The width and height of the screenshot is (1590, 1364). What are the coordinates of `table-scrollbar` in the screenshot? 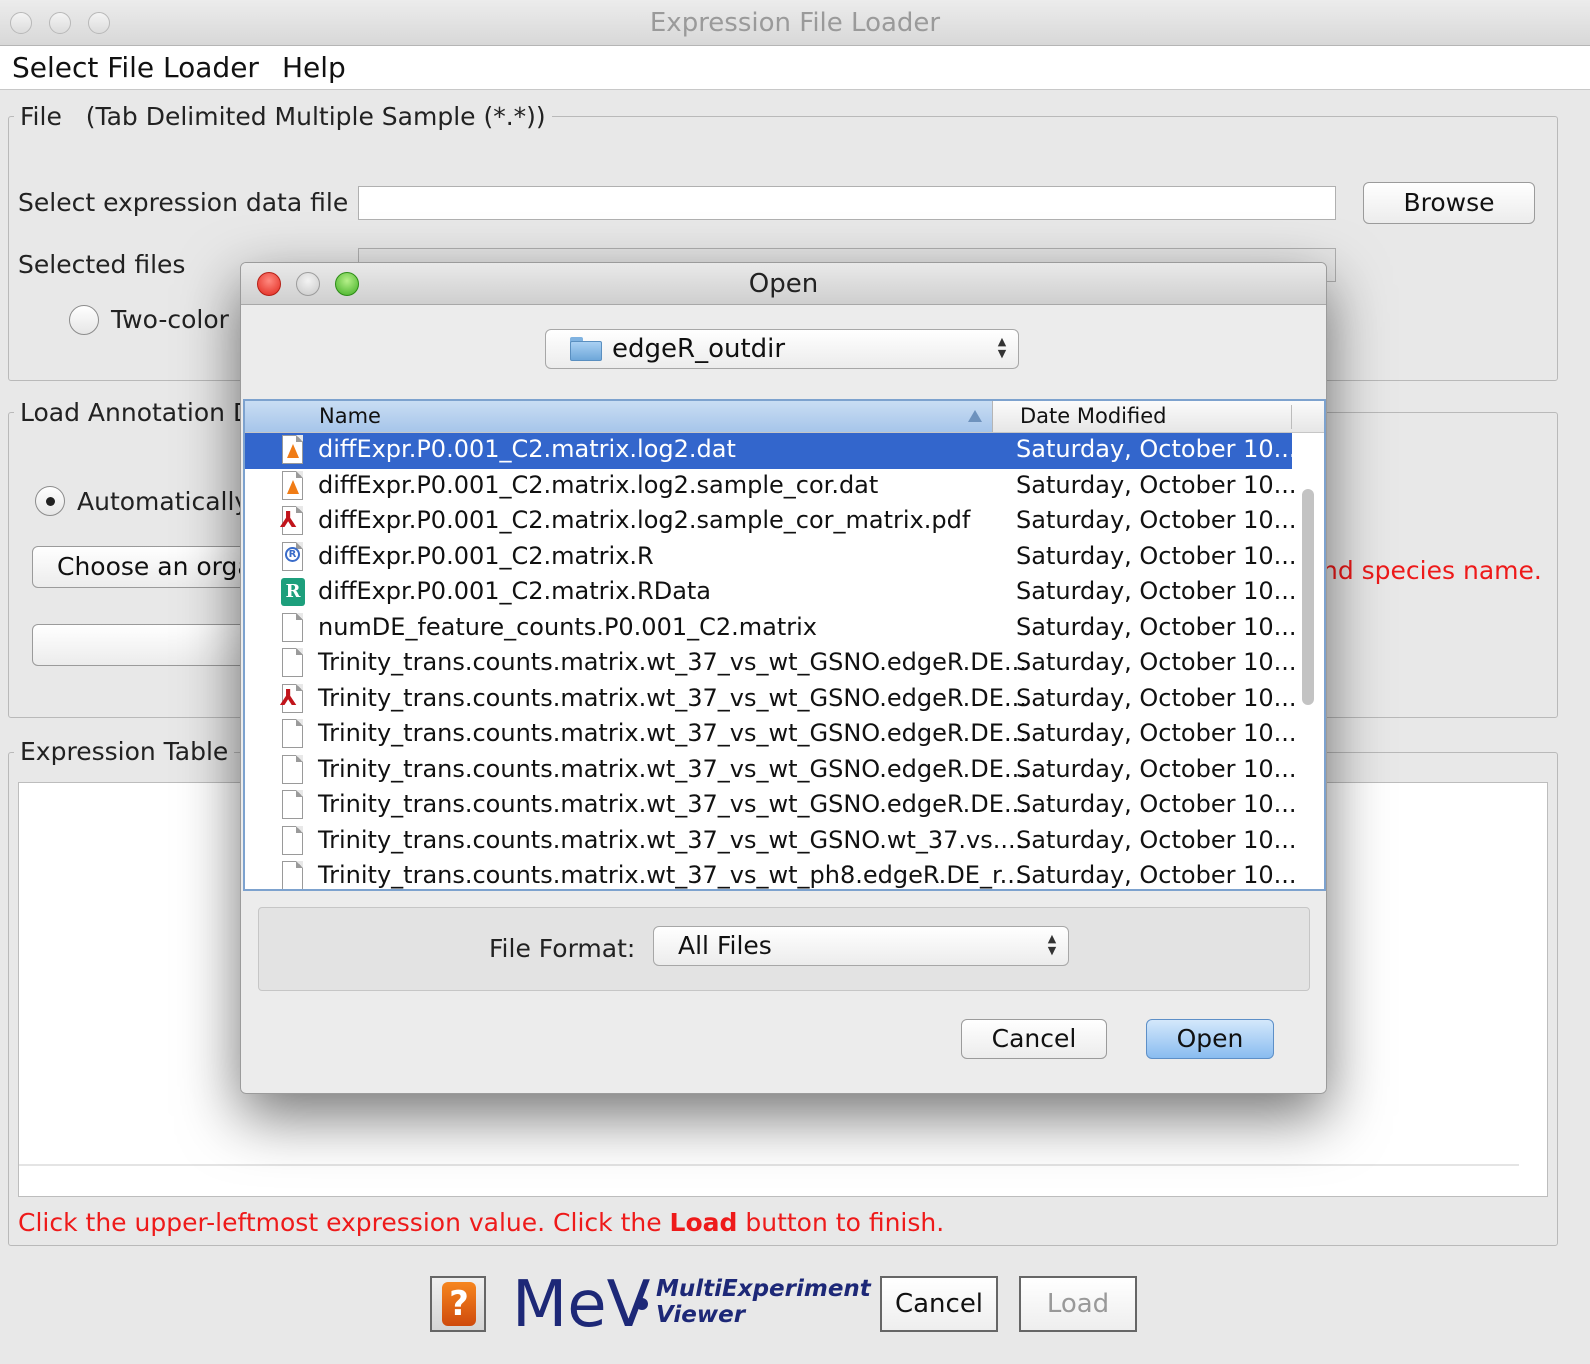 It's located at (769, 1165).